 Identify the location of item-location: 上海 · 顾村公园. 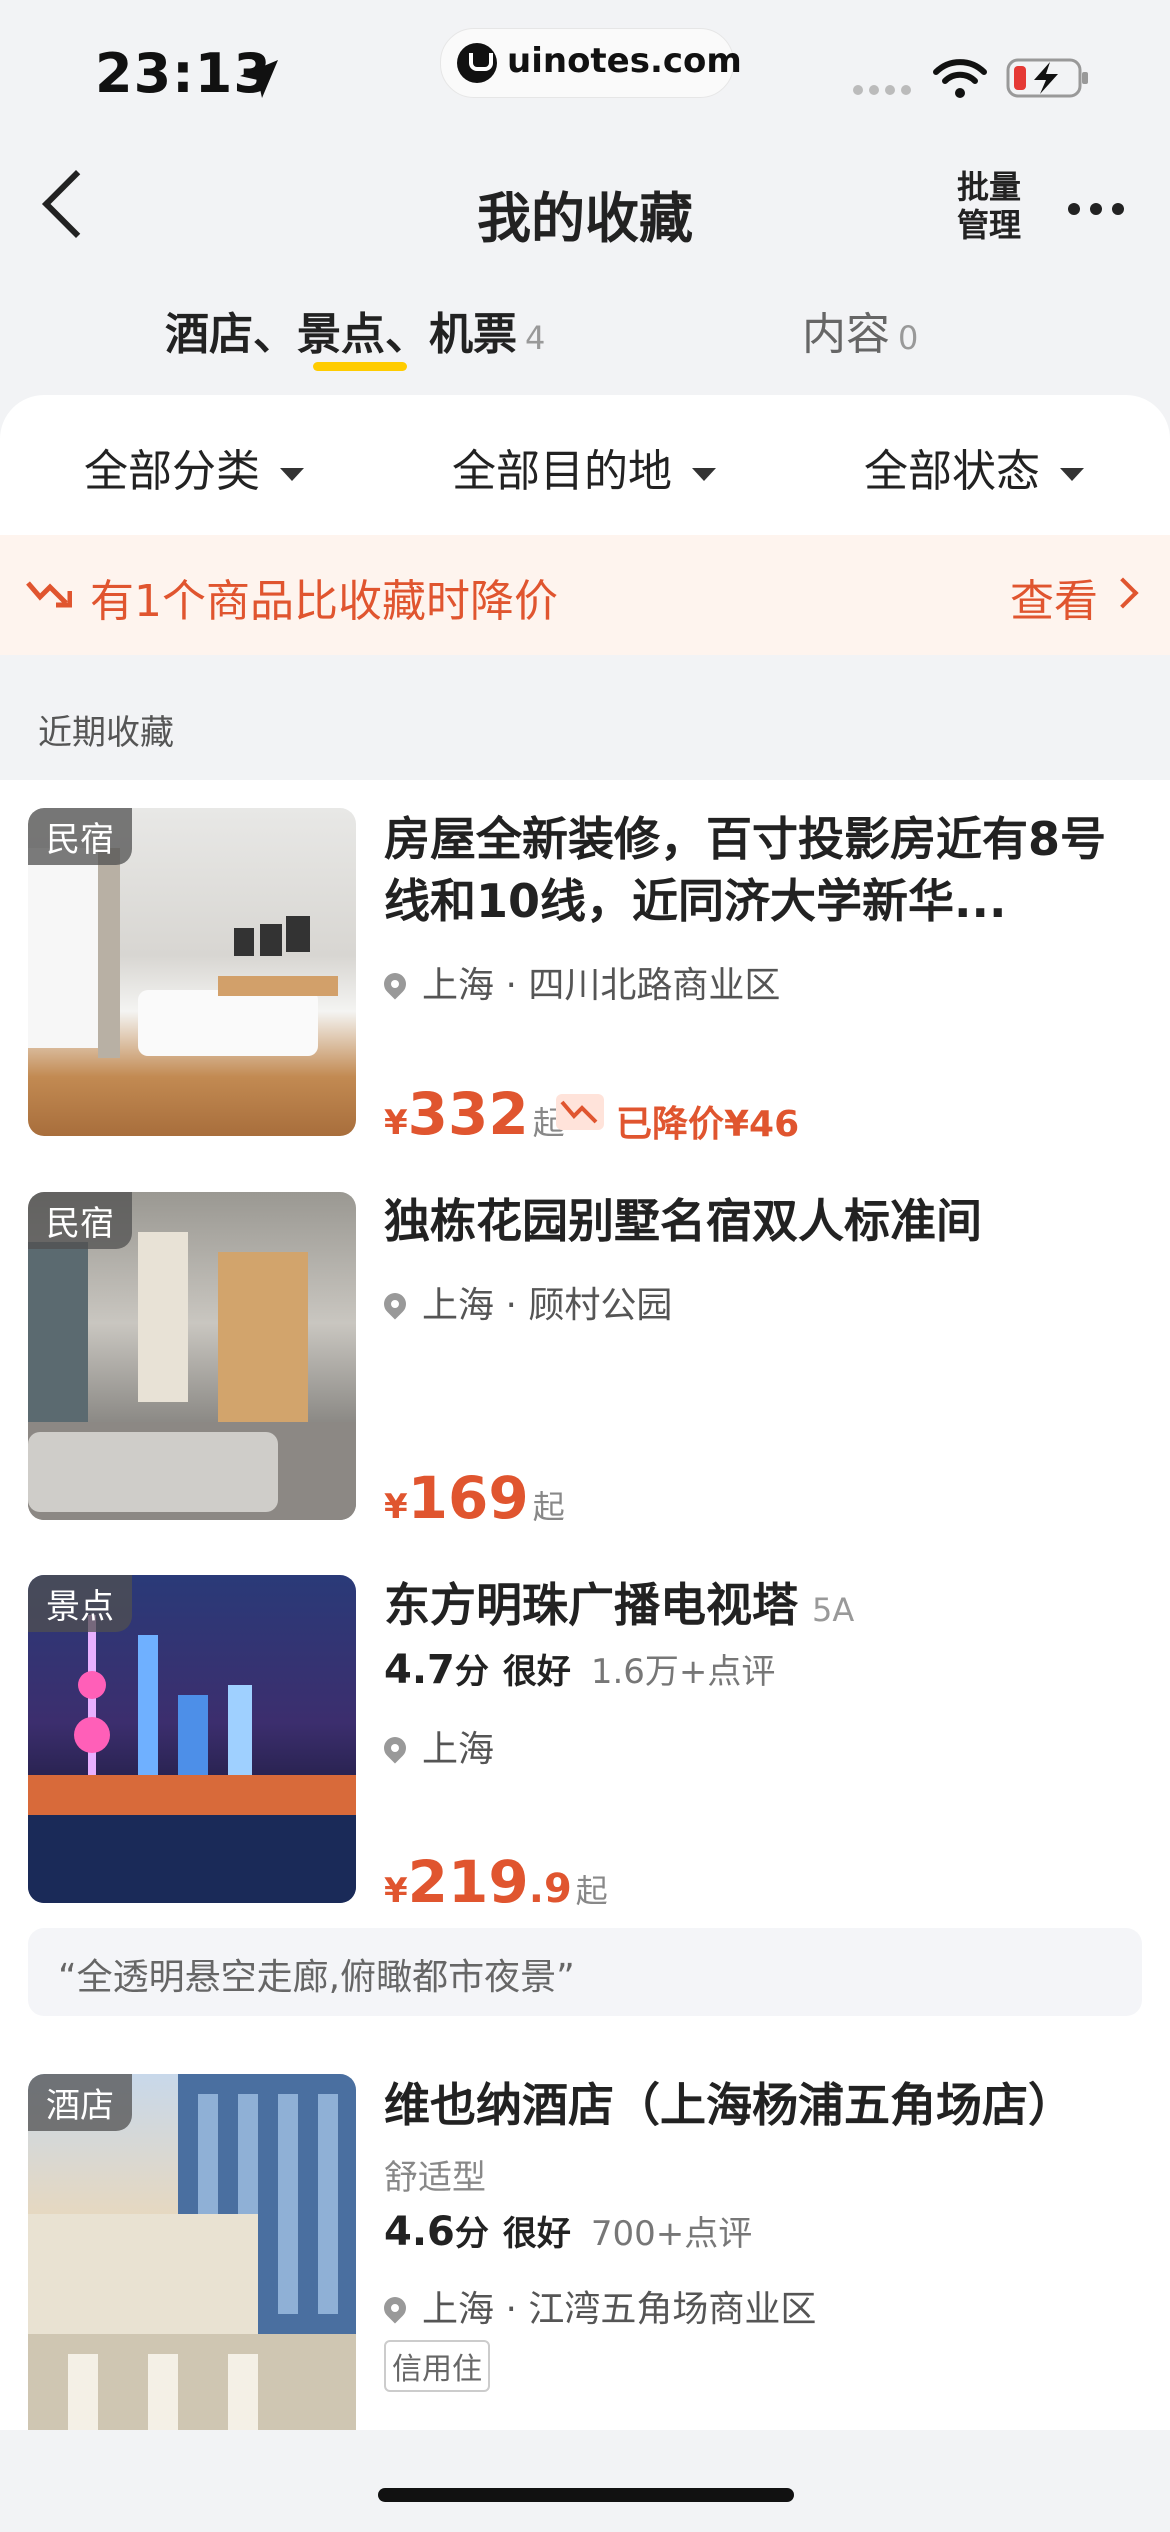
(526, 1302).